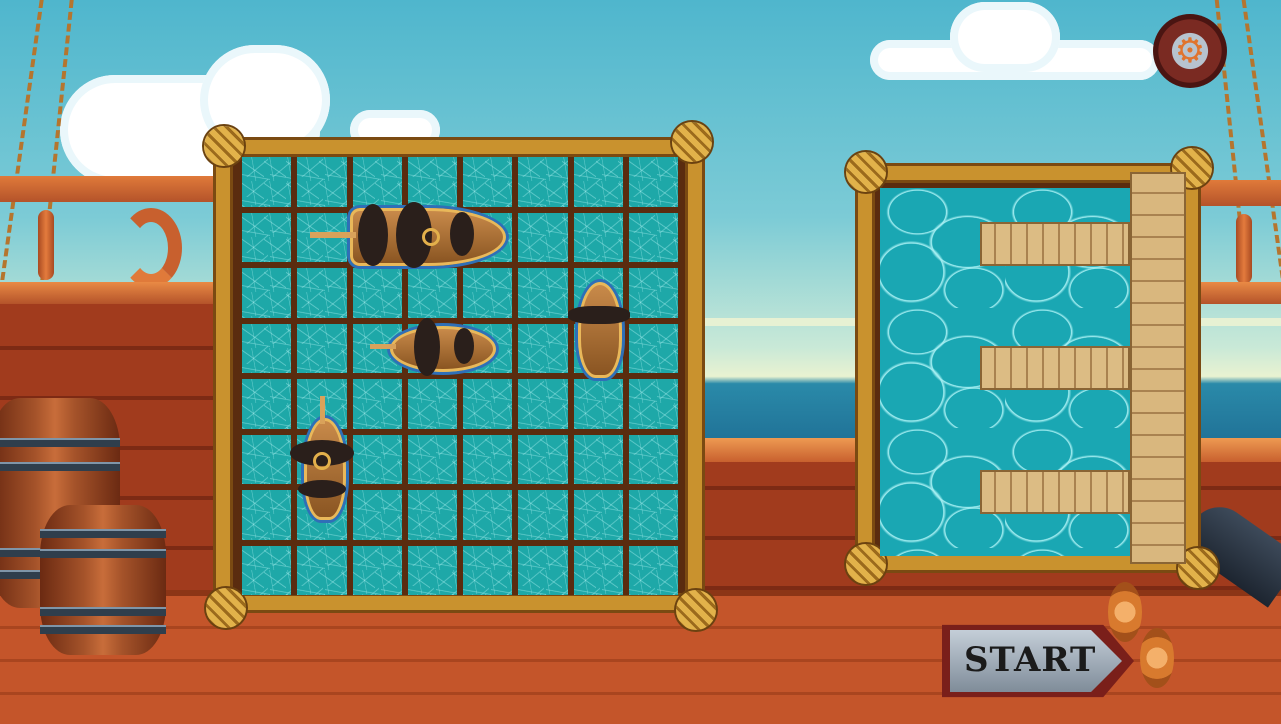 This screenshot has width=1281, height=724. What do you see at coordinates (433, 347) in the screenshot?
I see `ship-galleon-medium` at bounding box center [433, 347].